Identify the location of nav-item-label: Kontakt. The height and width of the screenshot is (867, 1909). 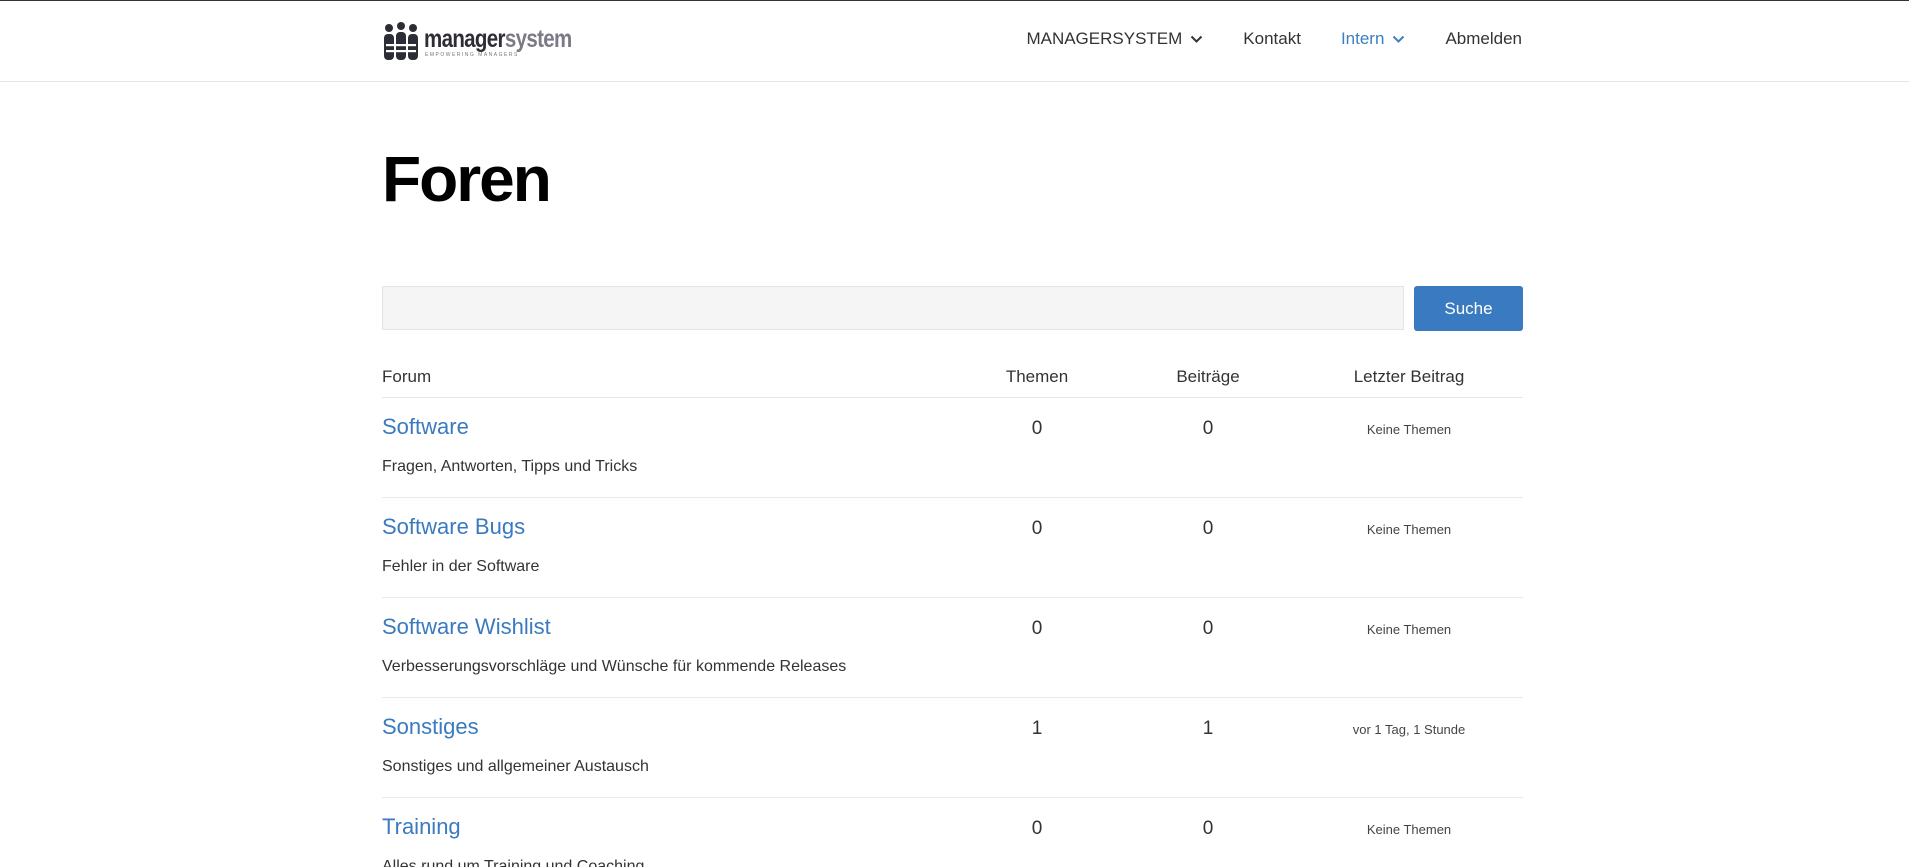
(1272, 38).